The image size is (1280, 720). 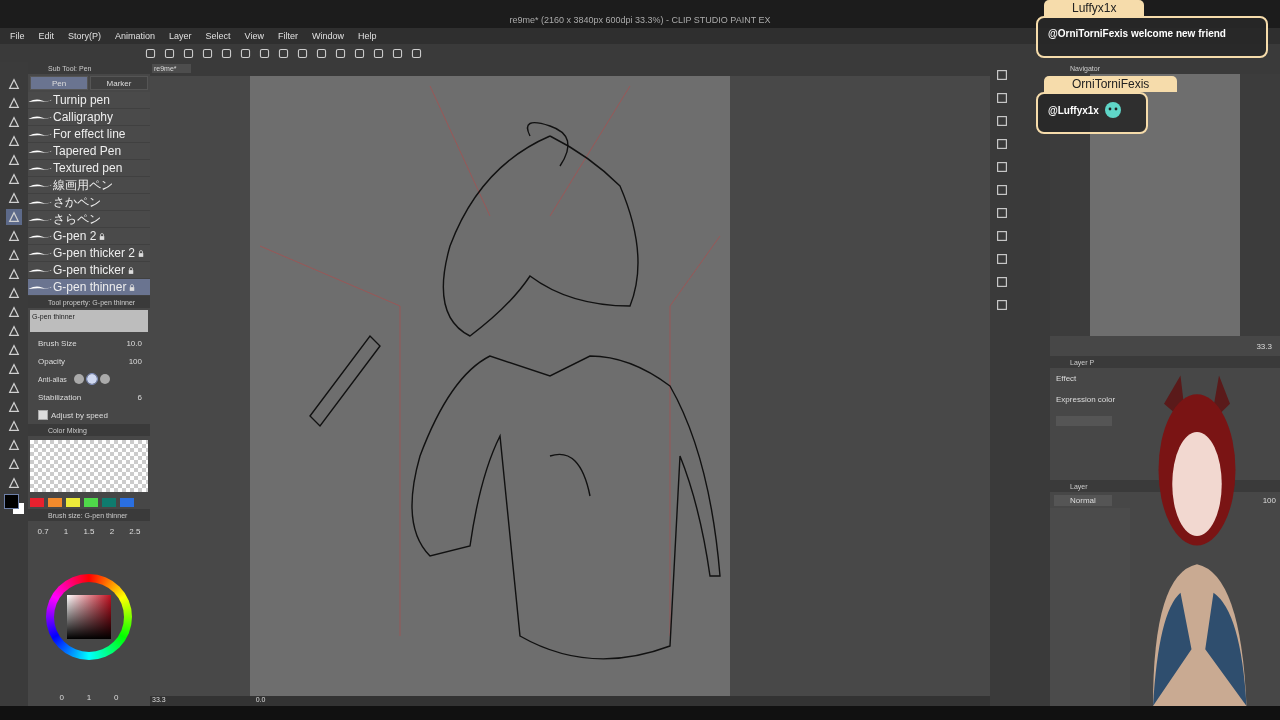 I want to click on menu-item: Filter, so click(x=287, y=36).